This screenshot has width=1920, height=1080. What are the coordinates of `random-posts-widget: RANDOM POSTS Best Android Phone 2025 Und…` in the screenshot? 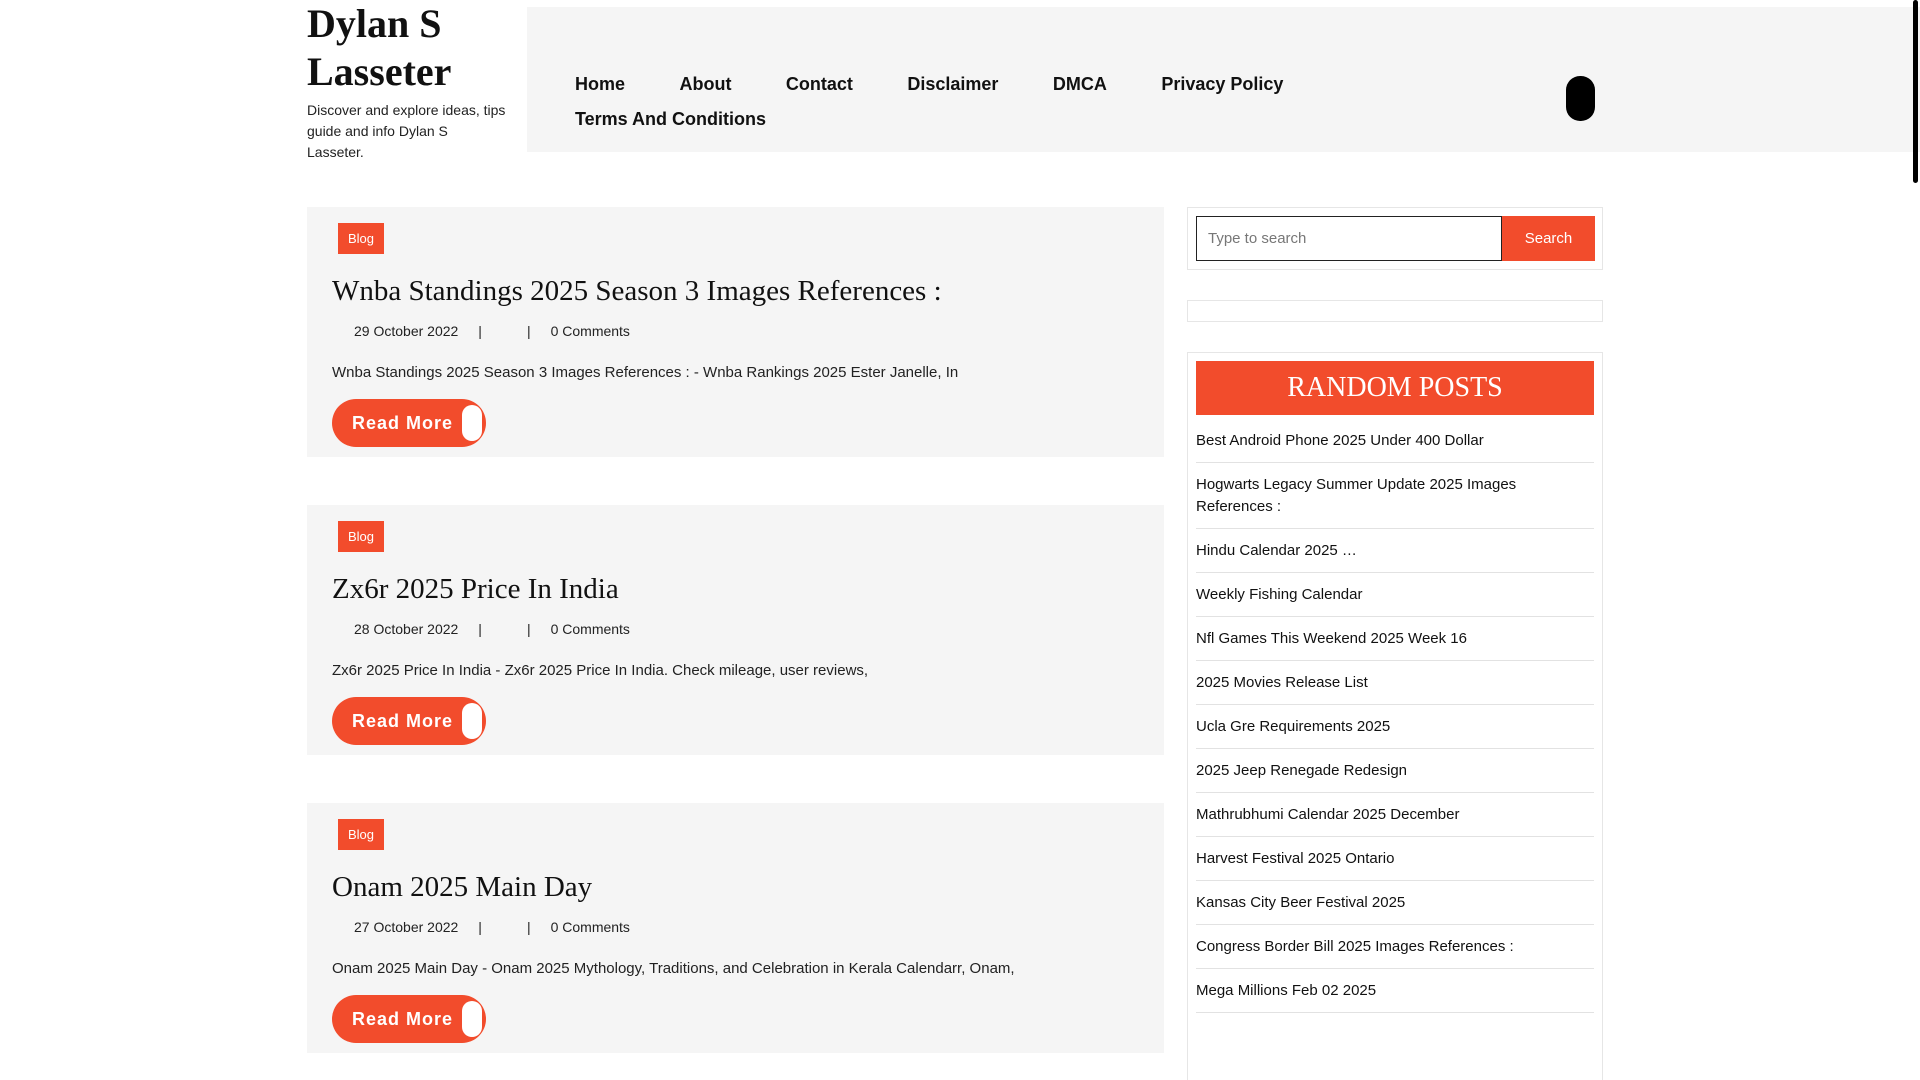 It's located at (1395, 716).